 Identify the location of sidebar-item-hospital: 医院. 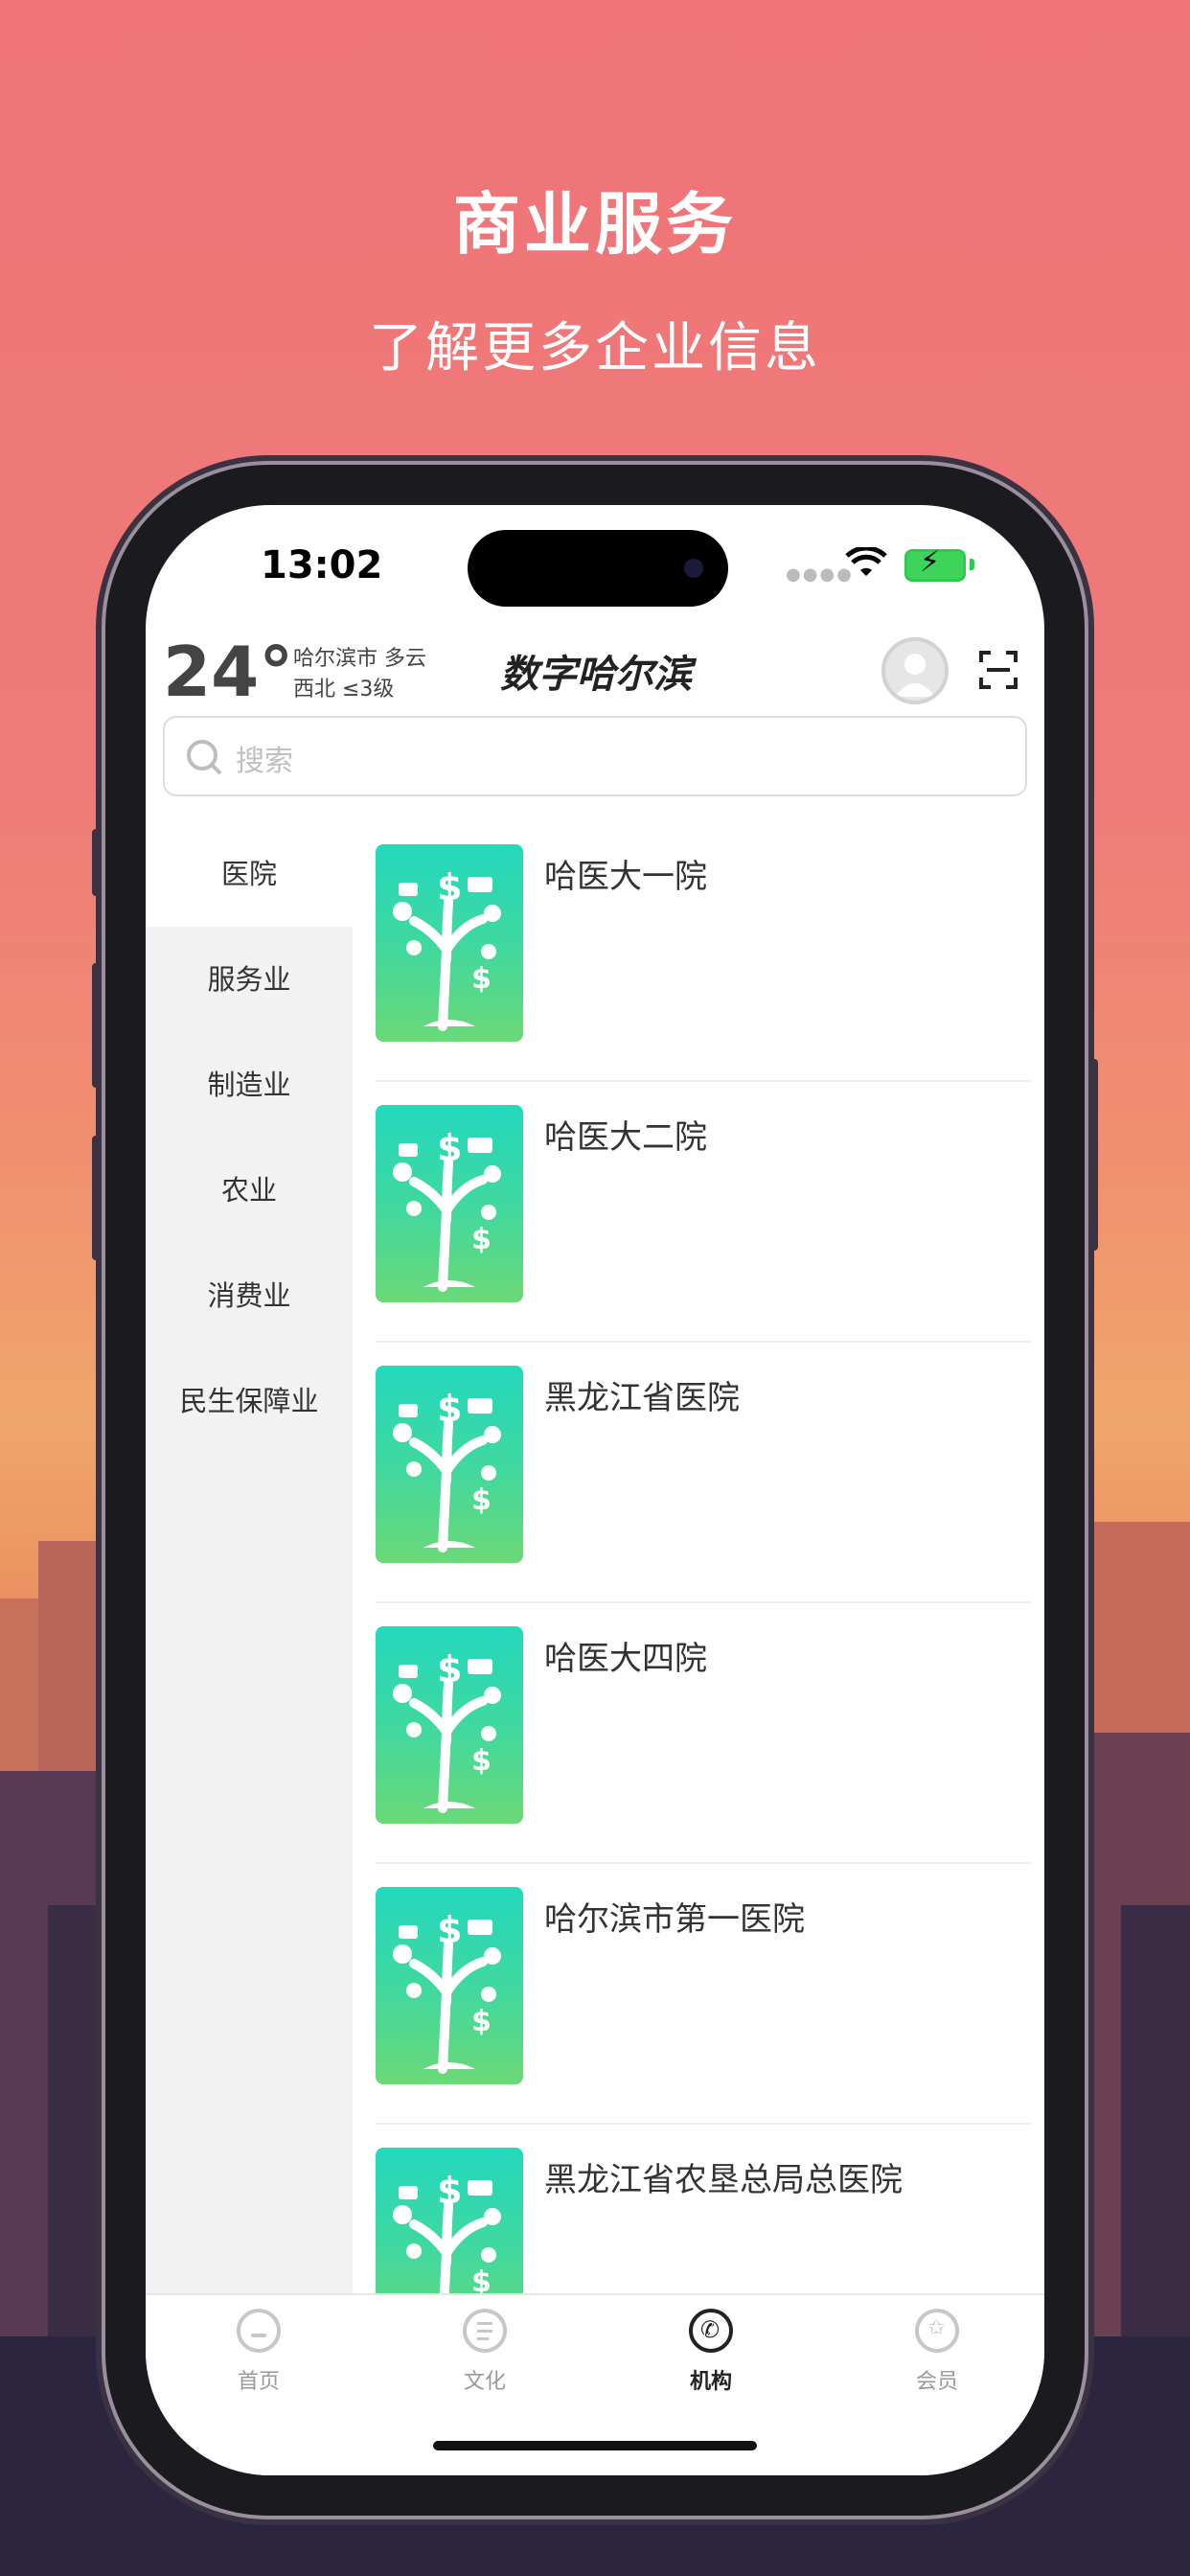
(250, 874).